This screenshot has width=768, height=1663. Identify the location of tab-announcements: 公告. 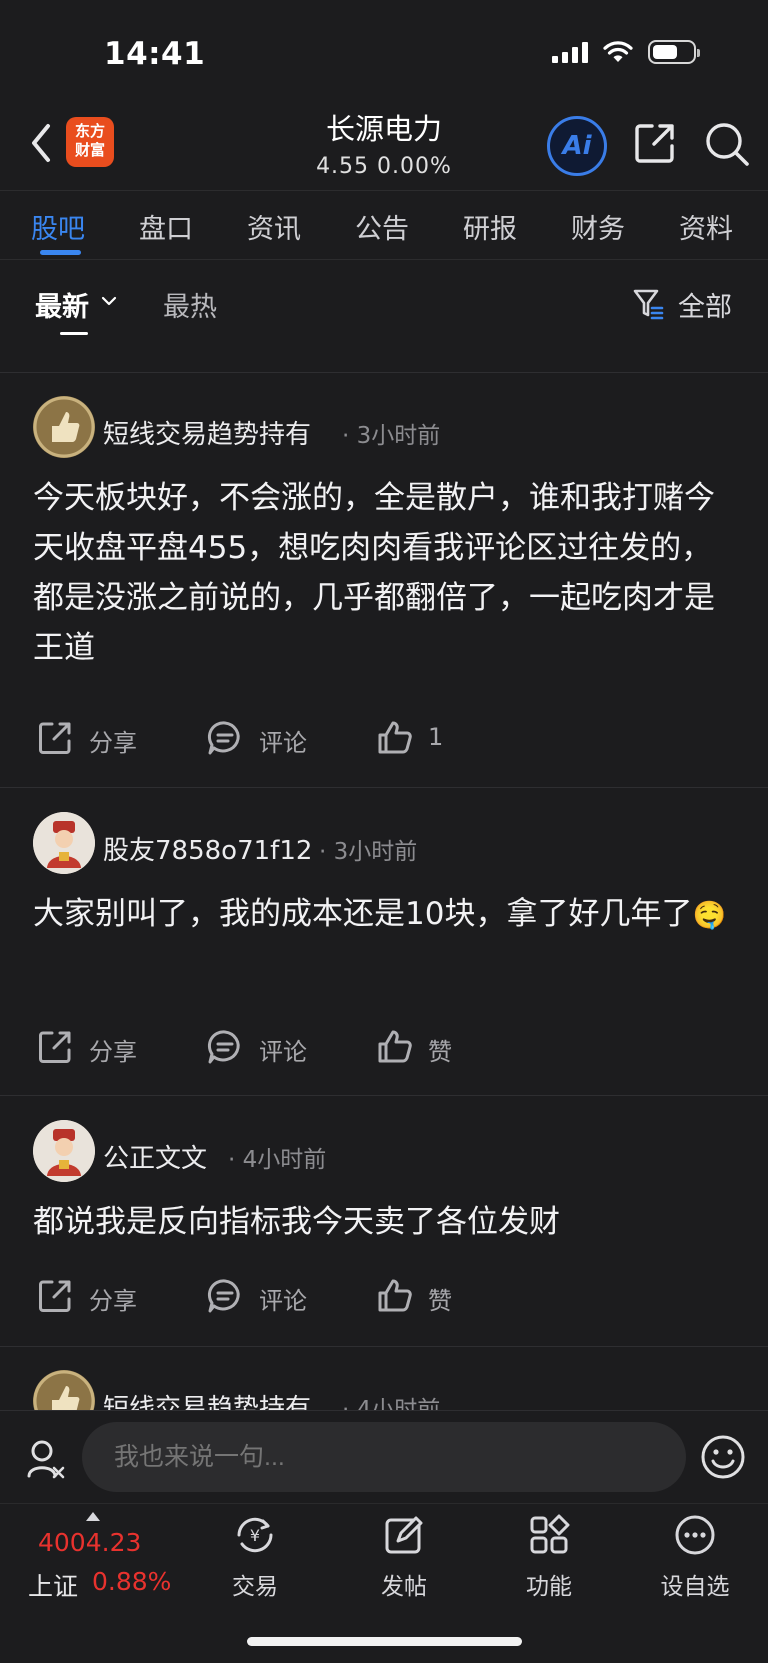
(382, 226).